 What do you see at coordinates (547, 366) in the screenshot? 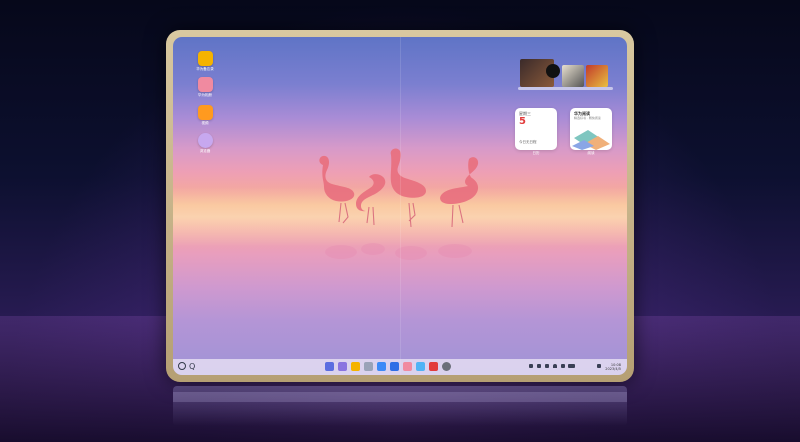
I see `ime-icon` at bounding box center [547, 366].